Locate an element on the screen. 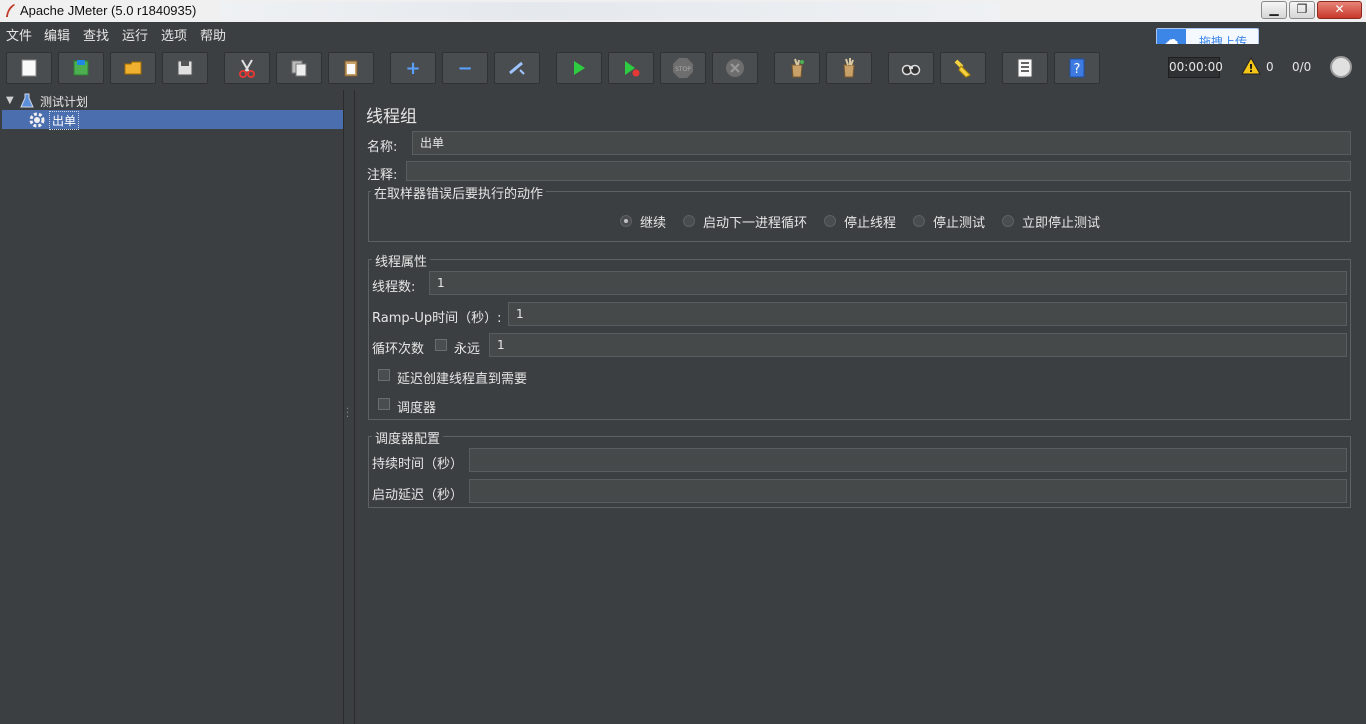  forever-checkbox is located at coordinates (441, 345).